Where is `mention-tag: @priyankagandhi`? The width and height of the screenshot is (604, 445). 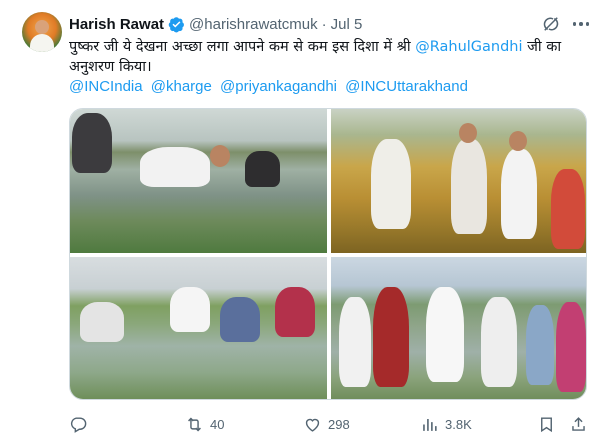
mention-tag: @priyankagandhi is located at coordinates (278, 86).